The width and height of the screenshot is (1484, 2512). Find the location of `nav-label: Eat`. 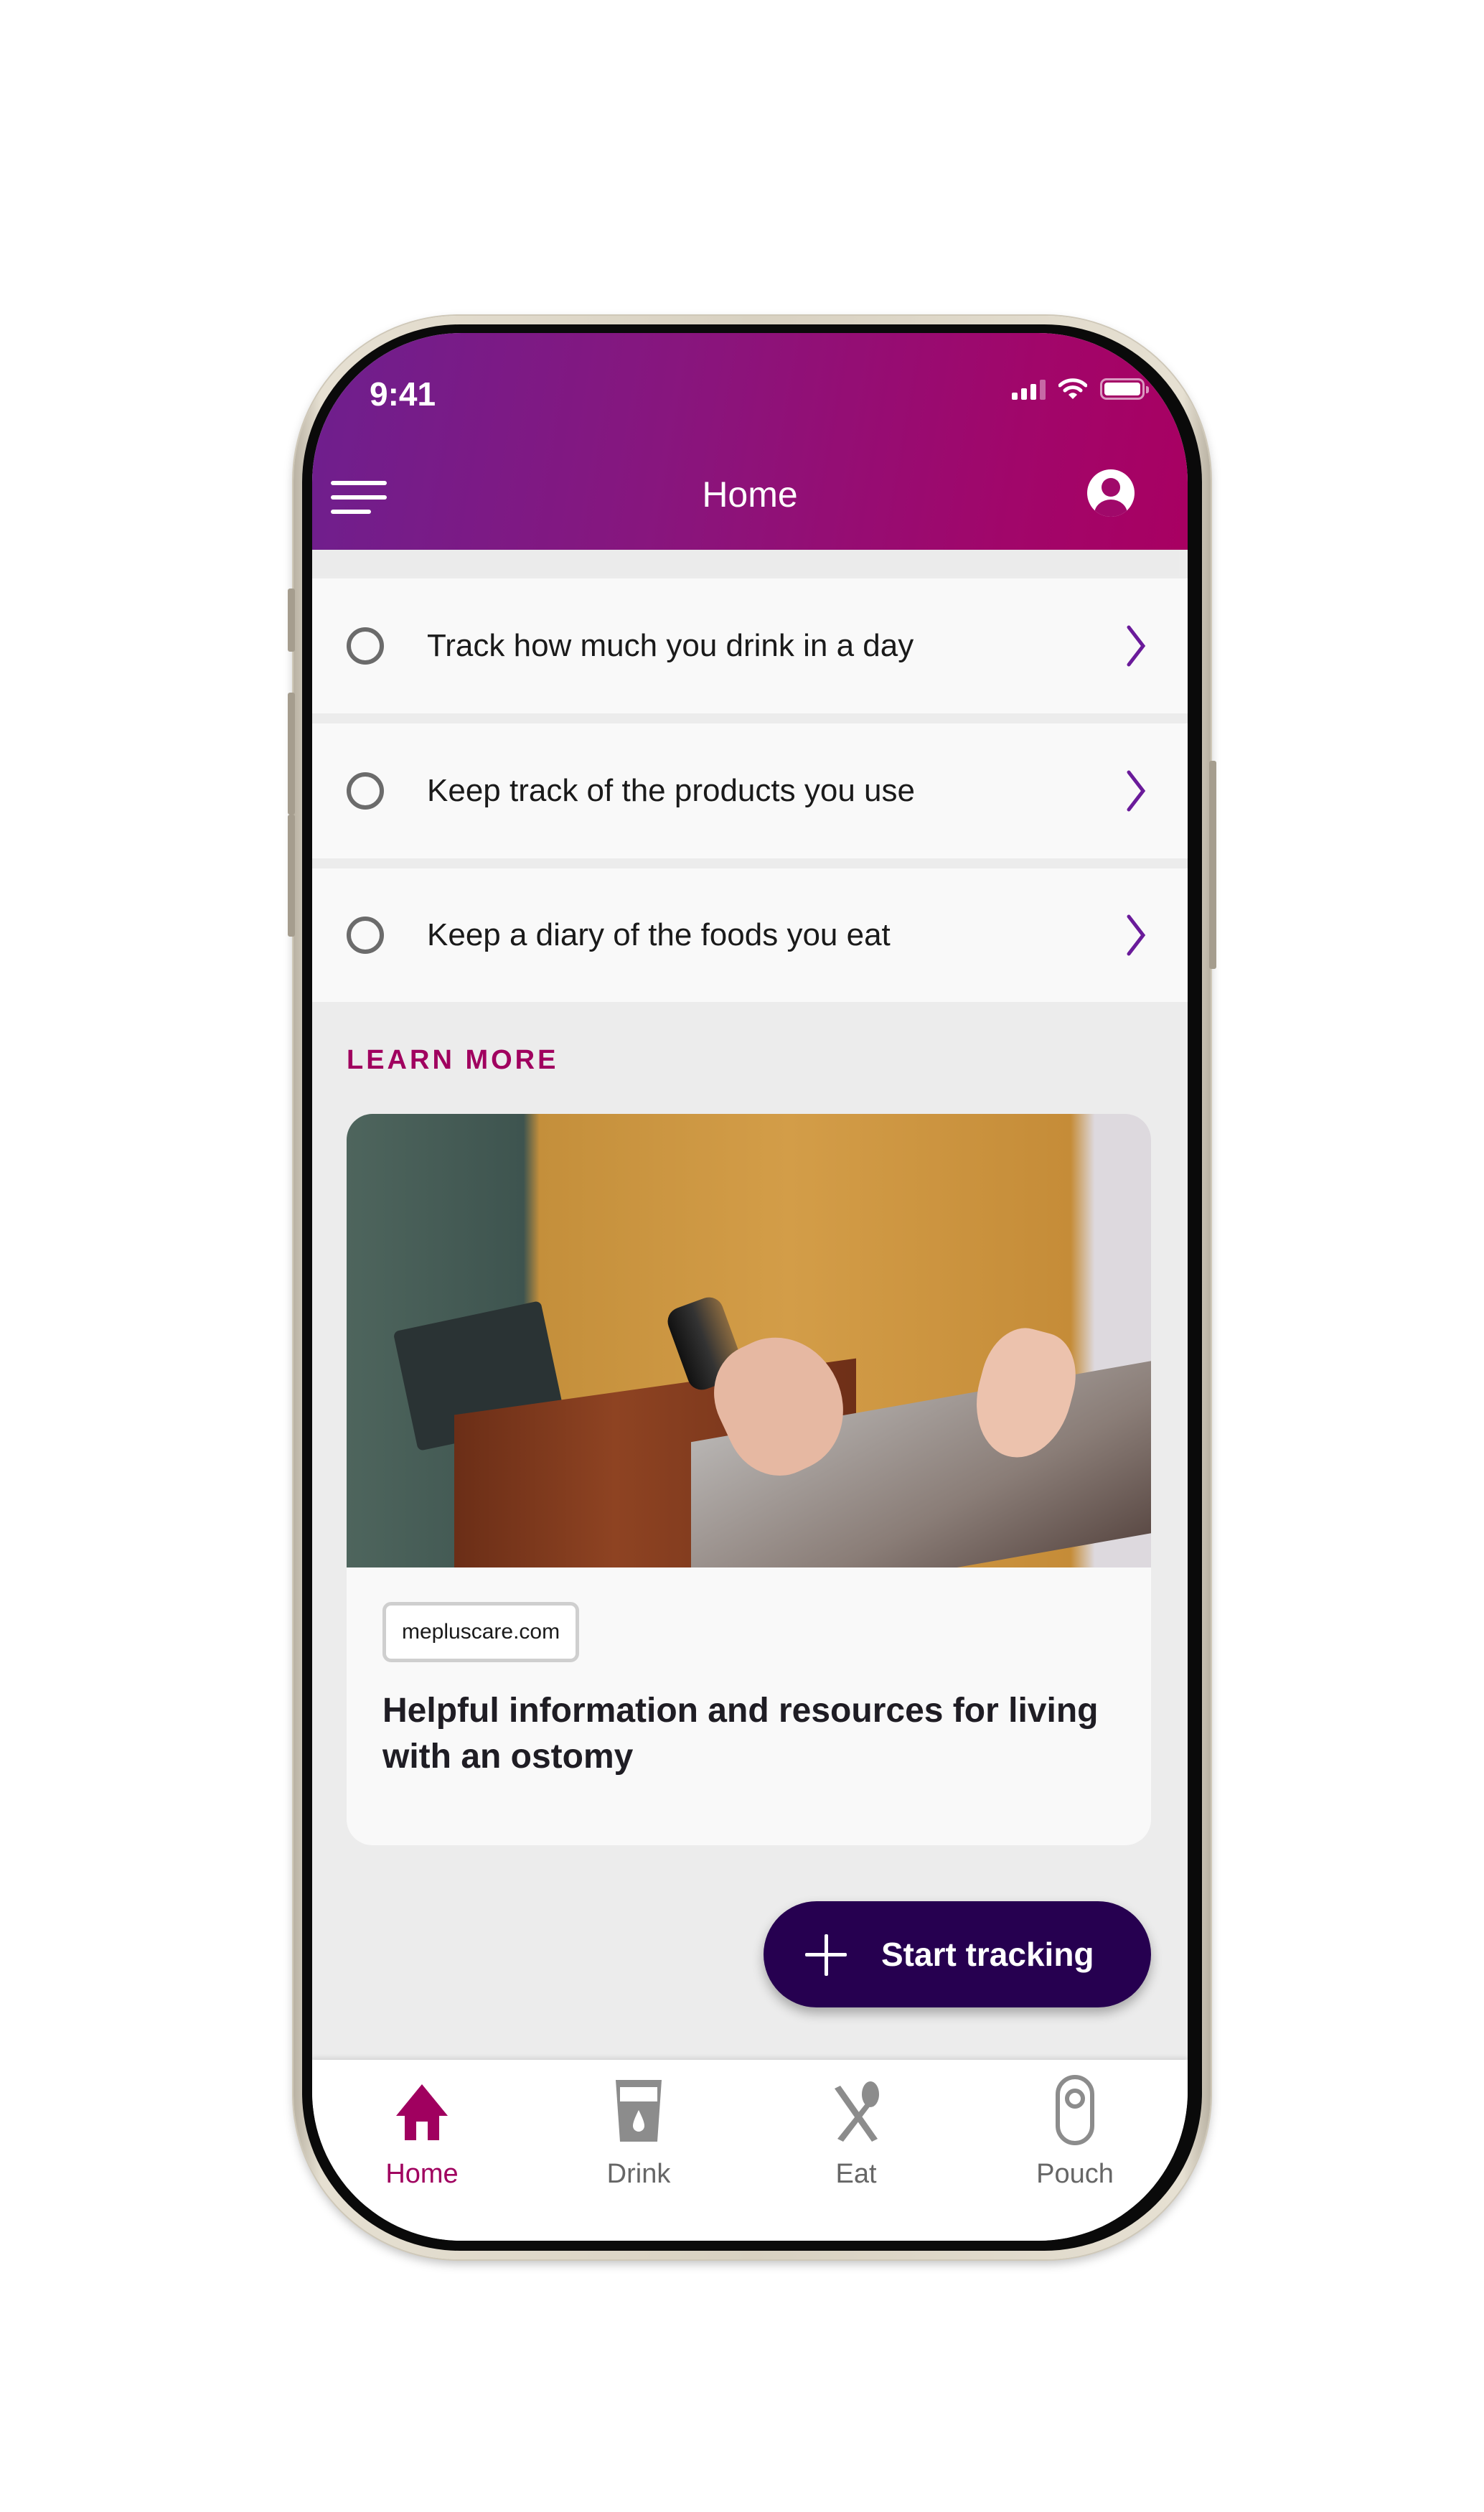

nav-label: Eat is located at coordinates (856, 2174).